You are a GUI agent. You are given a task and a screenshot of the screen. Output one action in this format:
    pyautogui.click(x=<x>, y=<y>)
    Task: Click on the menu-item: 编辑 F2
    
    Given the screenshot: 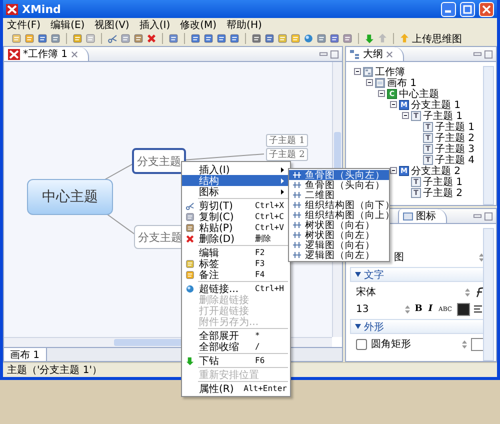 What is the action you would take?
    pyautogui.click(x=236, y=252)
    